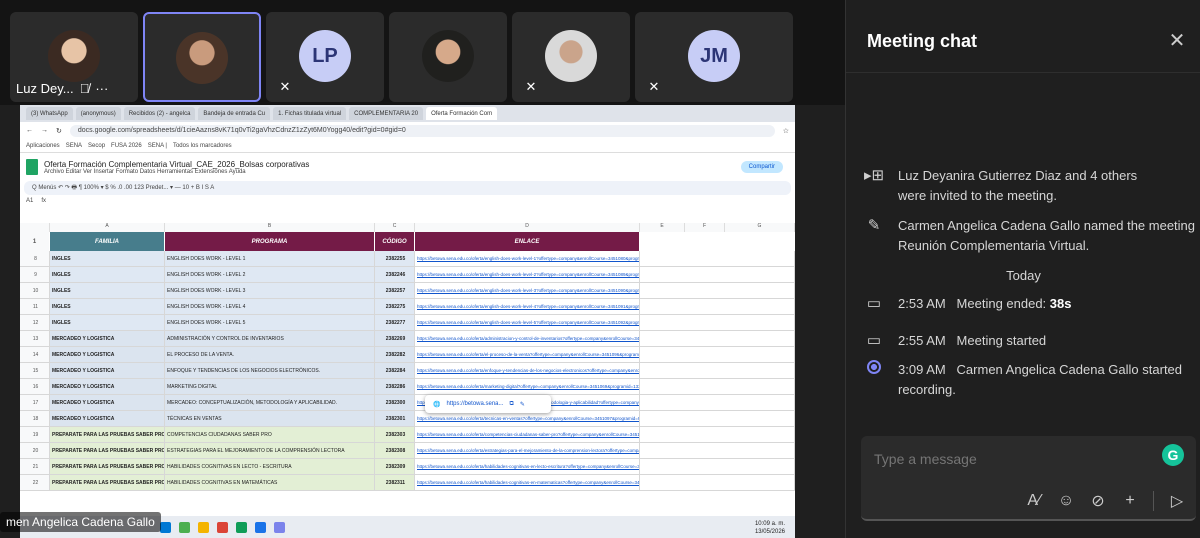  I want to click on cell-codigo: 2382311, so click(395, 482).